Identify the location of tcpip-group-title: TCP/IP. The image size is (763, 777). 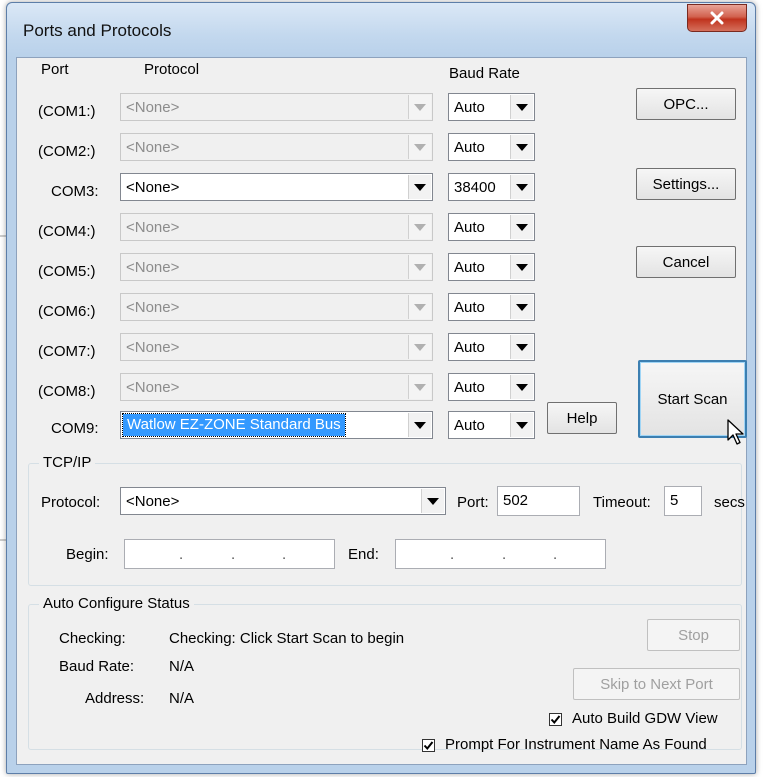
(67, 462).